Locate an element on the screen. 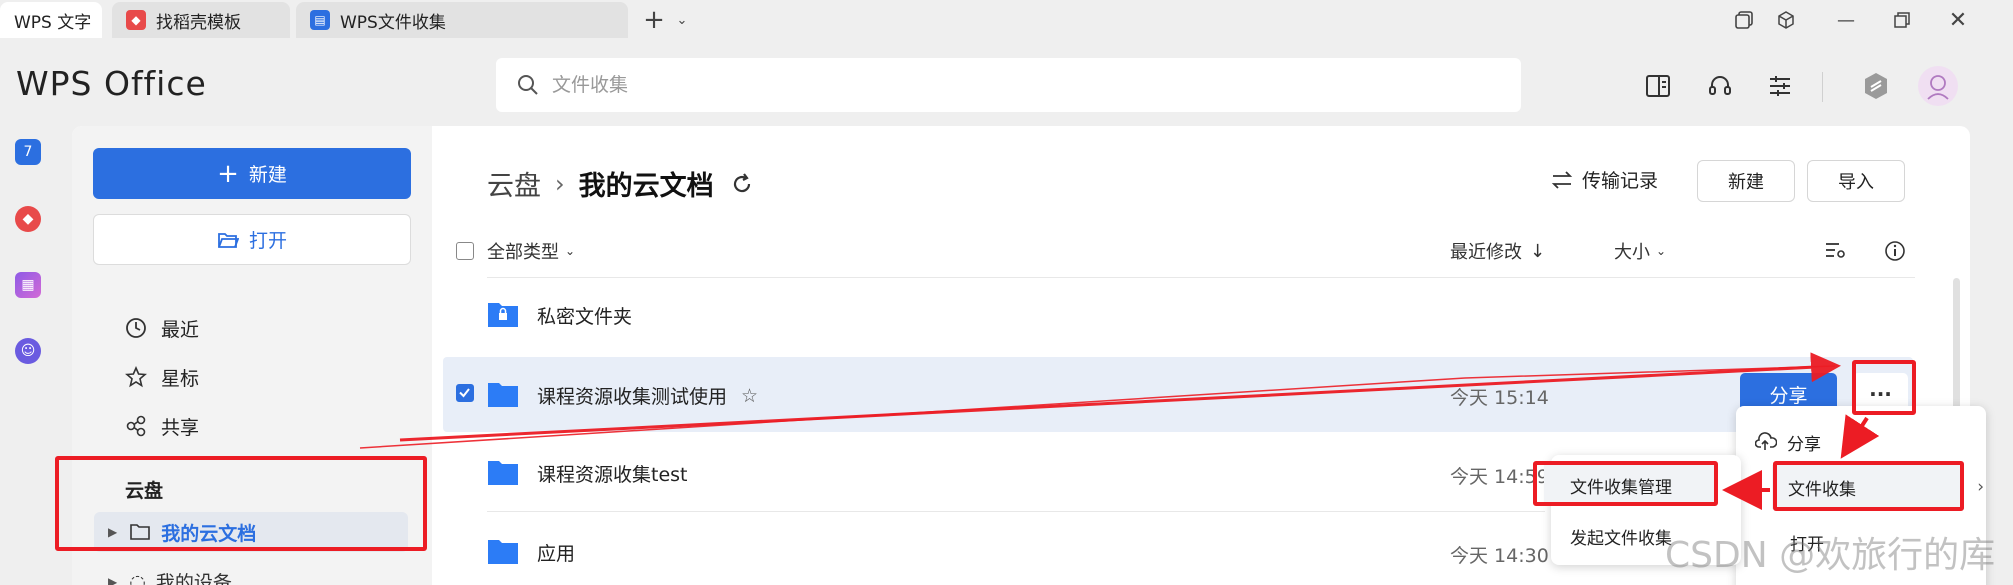 Image resolution: width=2013 pixels, height=585 pixels. cube-icon is located at coordinates (1786, 20).